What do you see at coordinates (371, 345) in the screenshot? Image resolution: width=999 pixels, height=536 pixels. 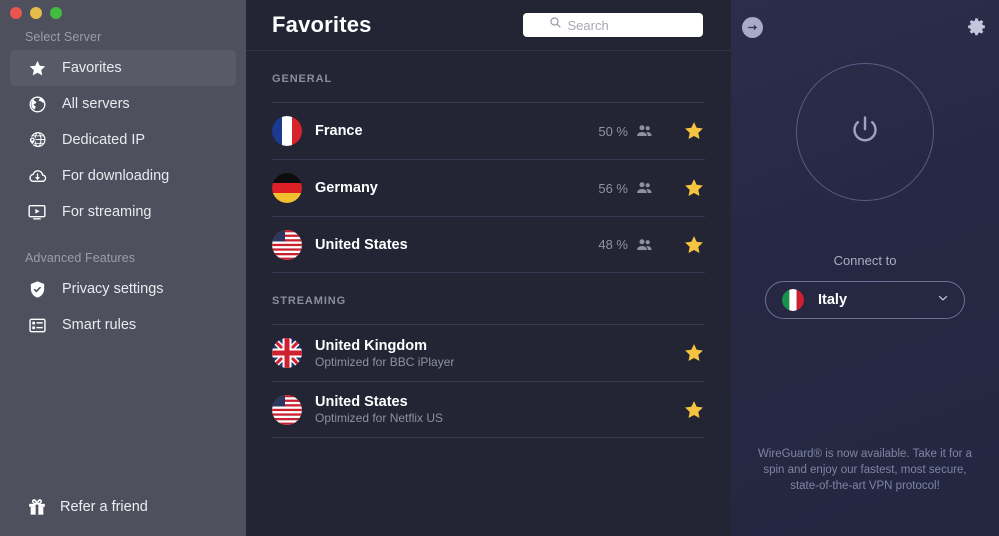 I see `country-name: United Kingdom` at bounding box center [371, 345].